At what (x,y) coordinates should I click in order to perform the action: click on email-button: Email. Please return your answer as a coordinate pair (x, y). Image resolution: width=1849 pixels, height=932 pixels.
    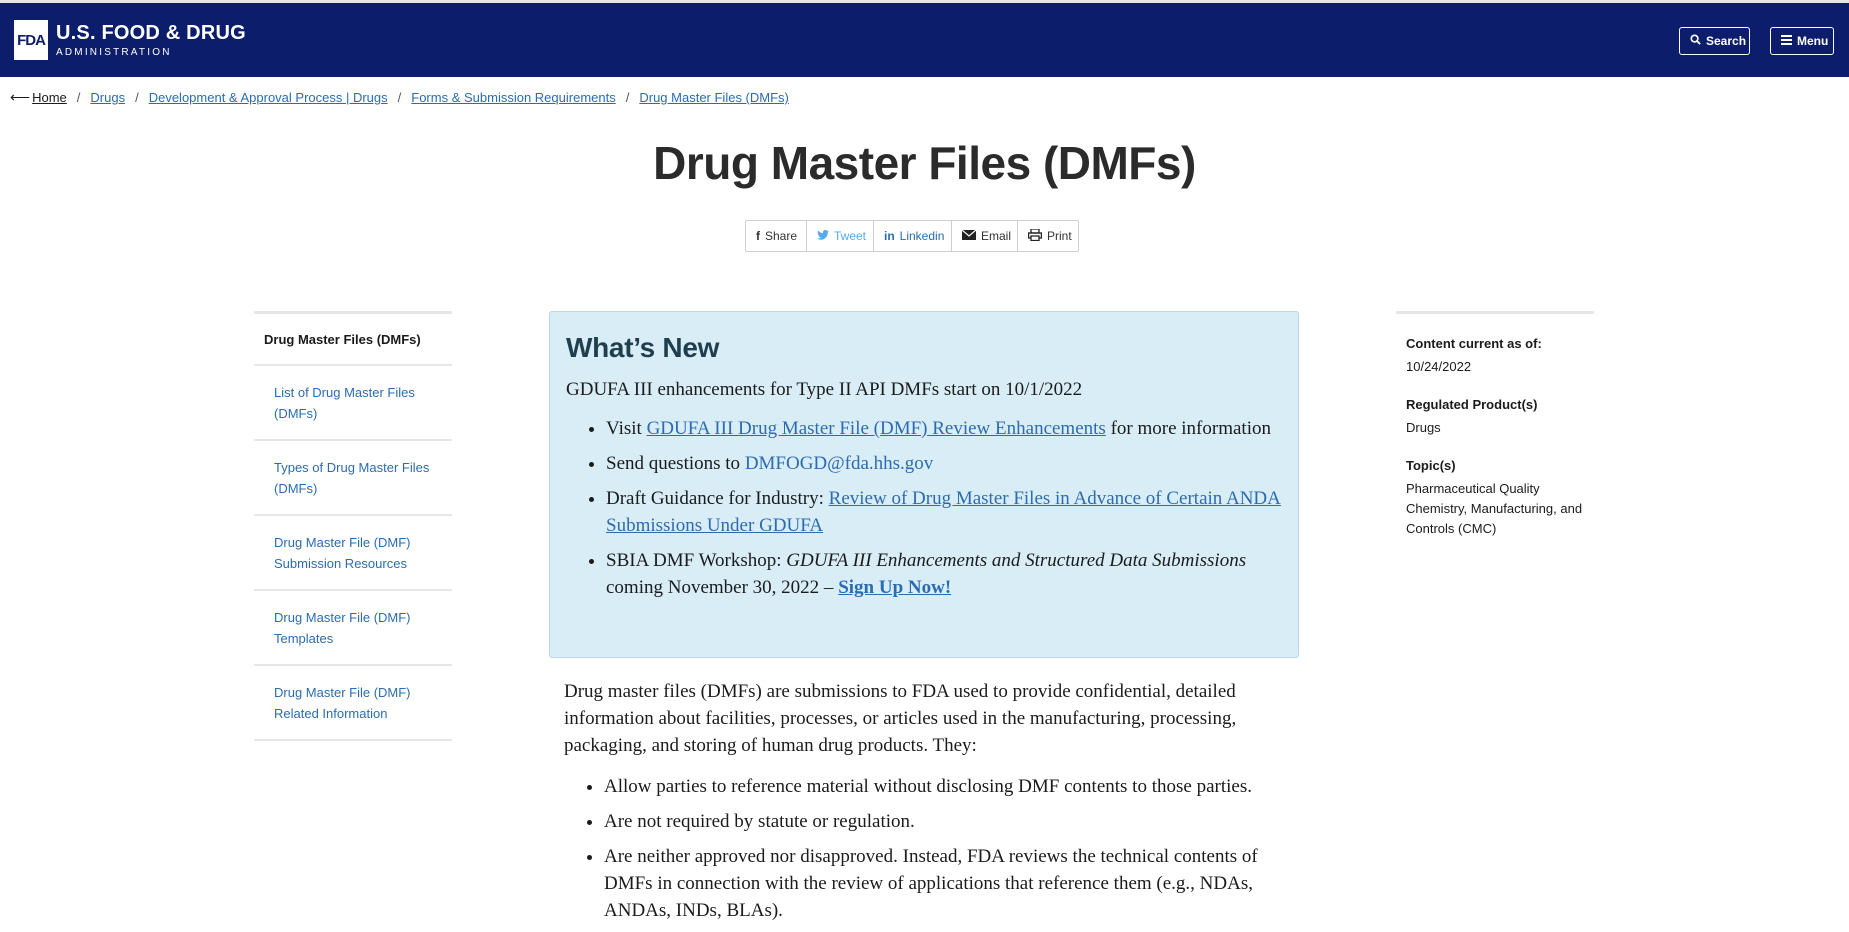
    Looking at the image, I should click on (985, 236).